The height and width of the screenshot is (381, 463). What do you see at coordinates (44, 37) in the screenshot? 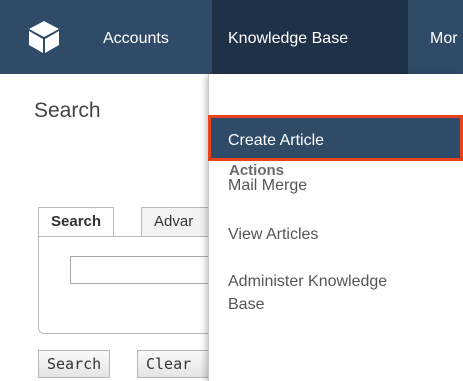
I see `cube-logo-icon` at bounding box center [44, 37].